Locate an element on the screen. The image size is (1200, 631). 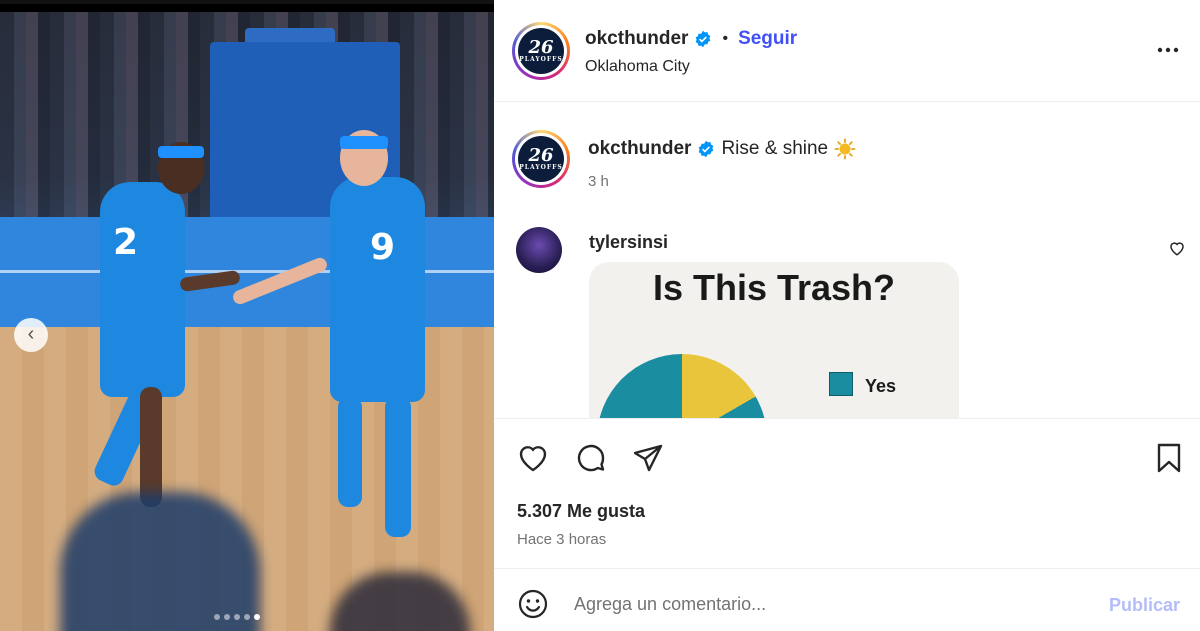
account-avatar: 26 PLAYOFFS is located at coordinates (541, 51).